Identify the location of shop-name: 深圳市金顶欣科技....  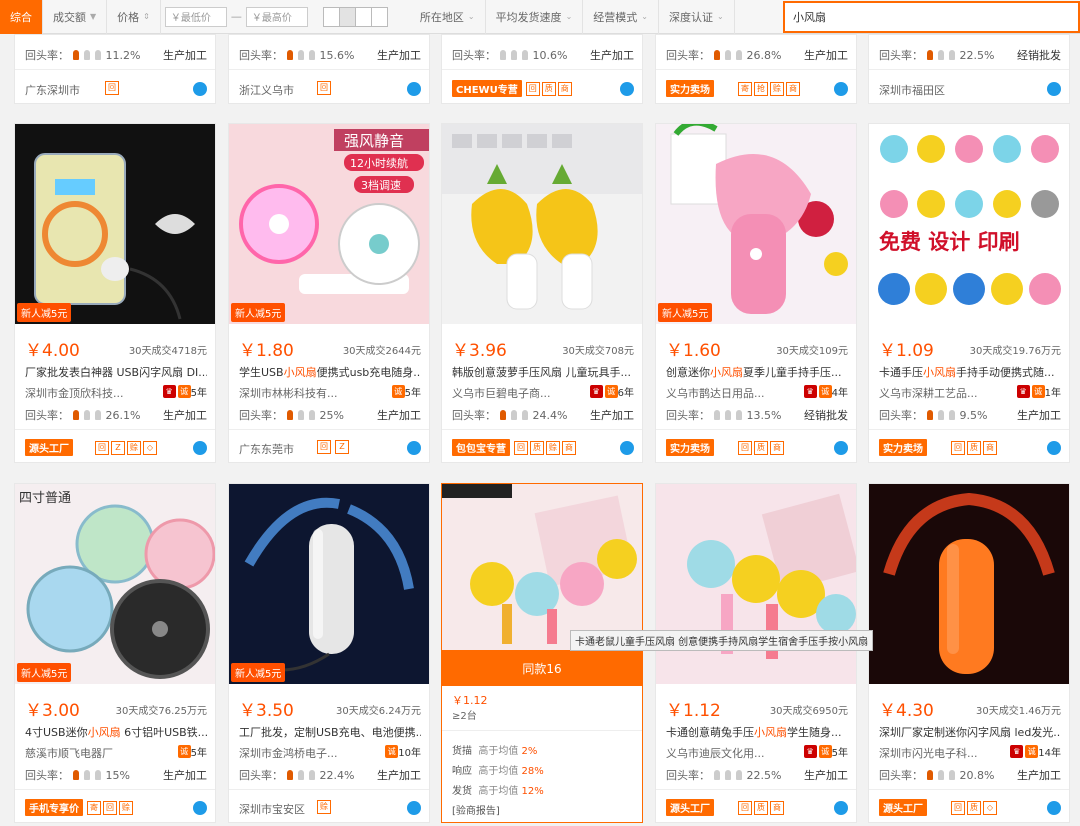
(85, 393).